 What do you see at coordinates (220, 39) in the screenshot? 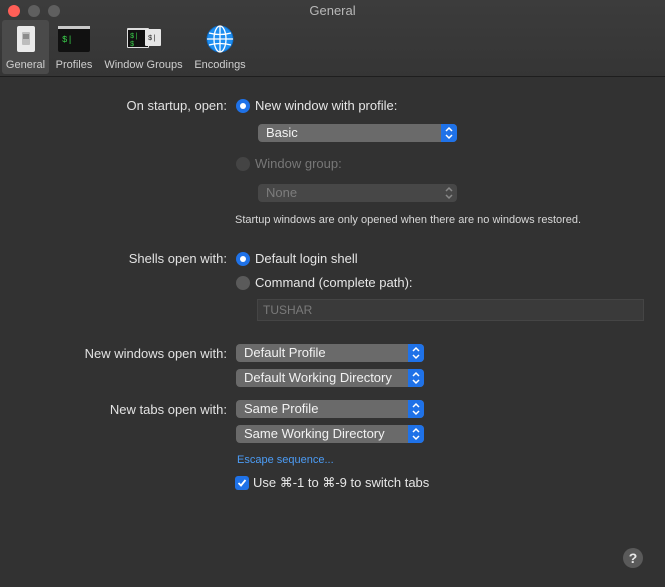
I see `globe-icon` at bounding box center [220, 39].